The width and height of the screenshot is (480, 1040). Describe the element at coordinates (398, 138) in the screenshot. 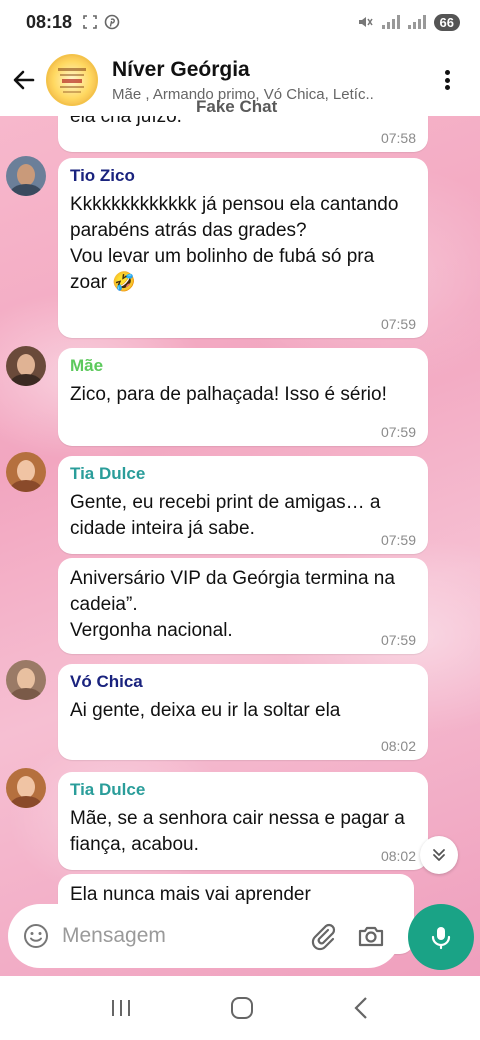

I see `message-time: 07:58` at that location.